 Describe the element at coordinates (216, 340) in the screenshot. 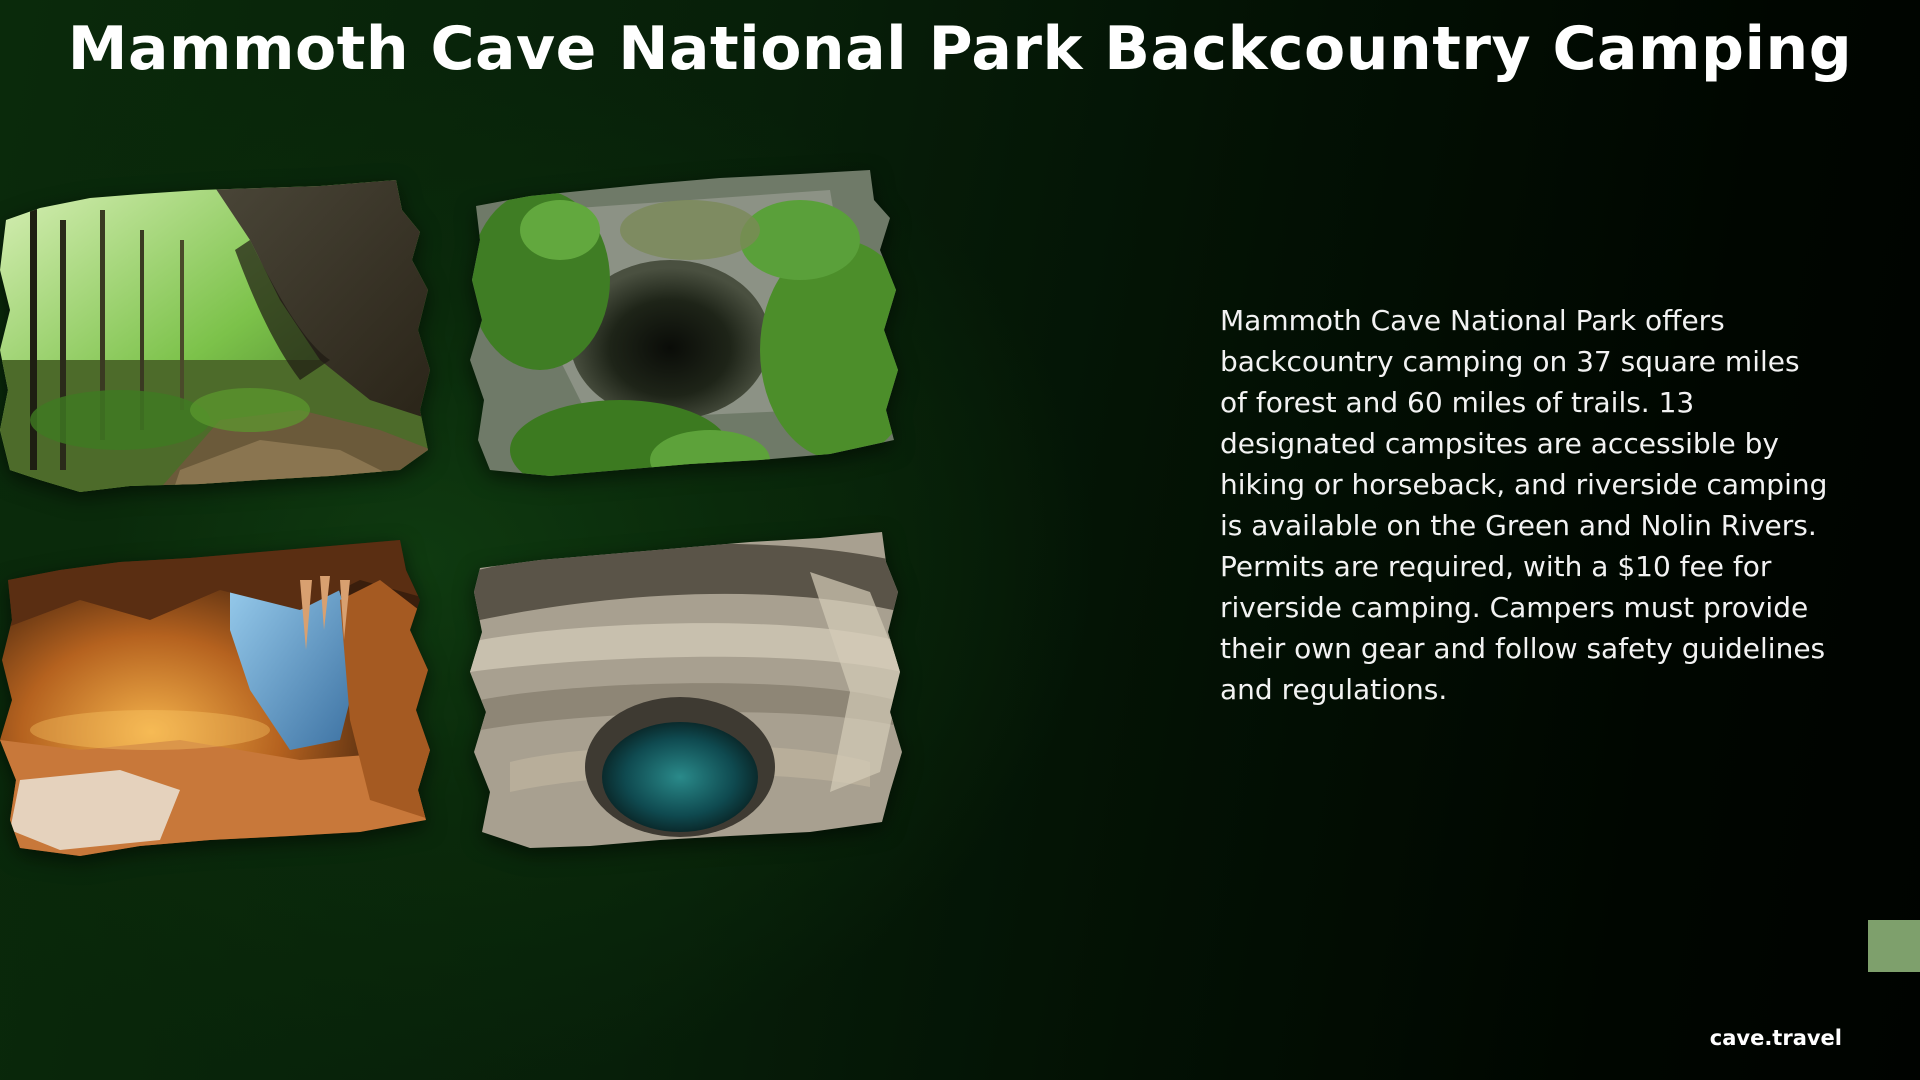

I see `forest-cave-entrance-photo` at that location.